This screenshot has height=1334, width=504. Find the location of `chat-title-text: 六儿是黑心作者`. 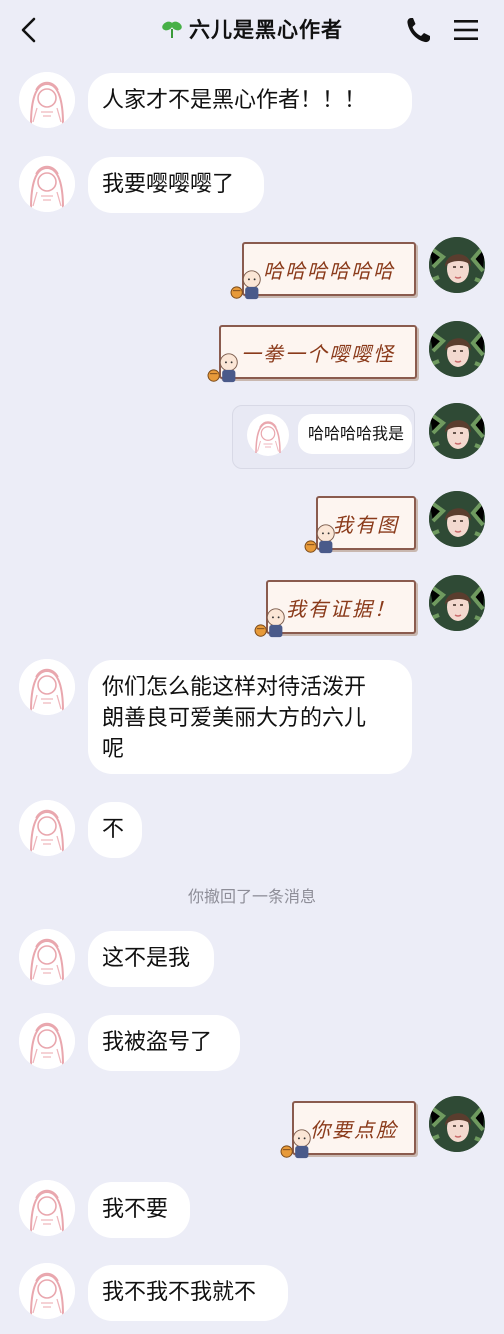

chat-title-text: 六儿是黑心作者 is located at coordinates (266, 30).